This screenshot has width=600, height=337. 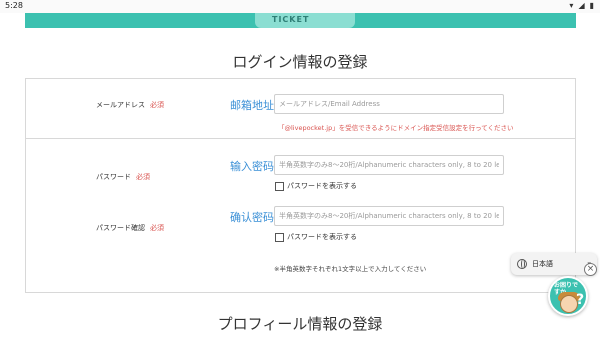 What do you see at coordinates (279, 186) in the screenshot?
I see `show-password-checkbox` at bounding box center [279, 186].